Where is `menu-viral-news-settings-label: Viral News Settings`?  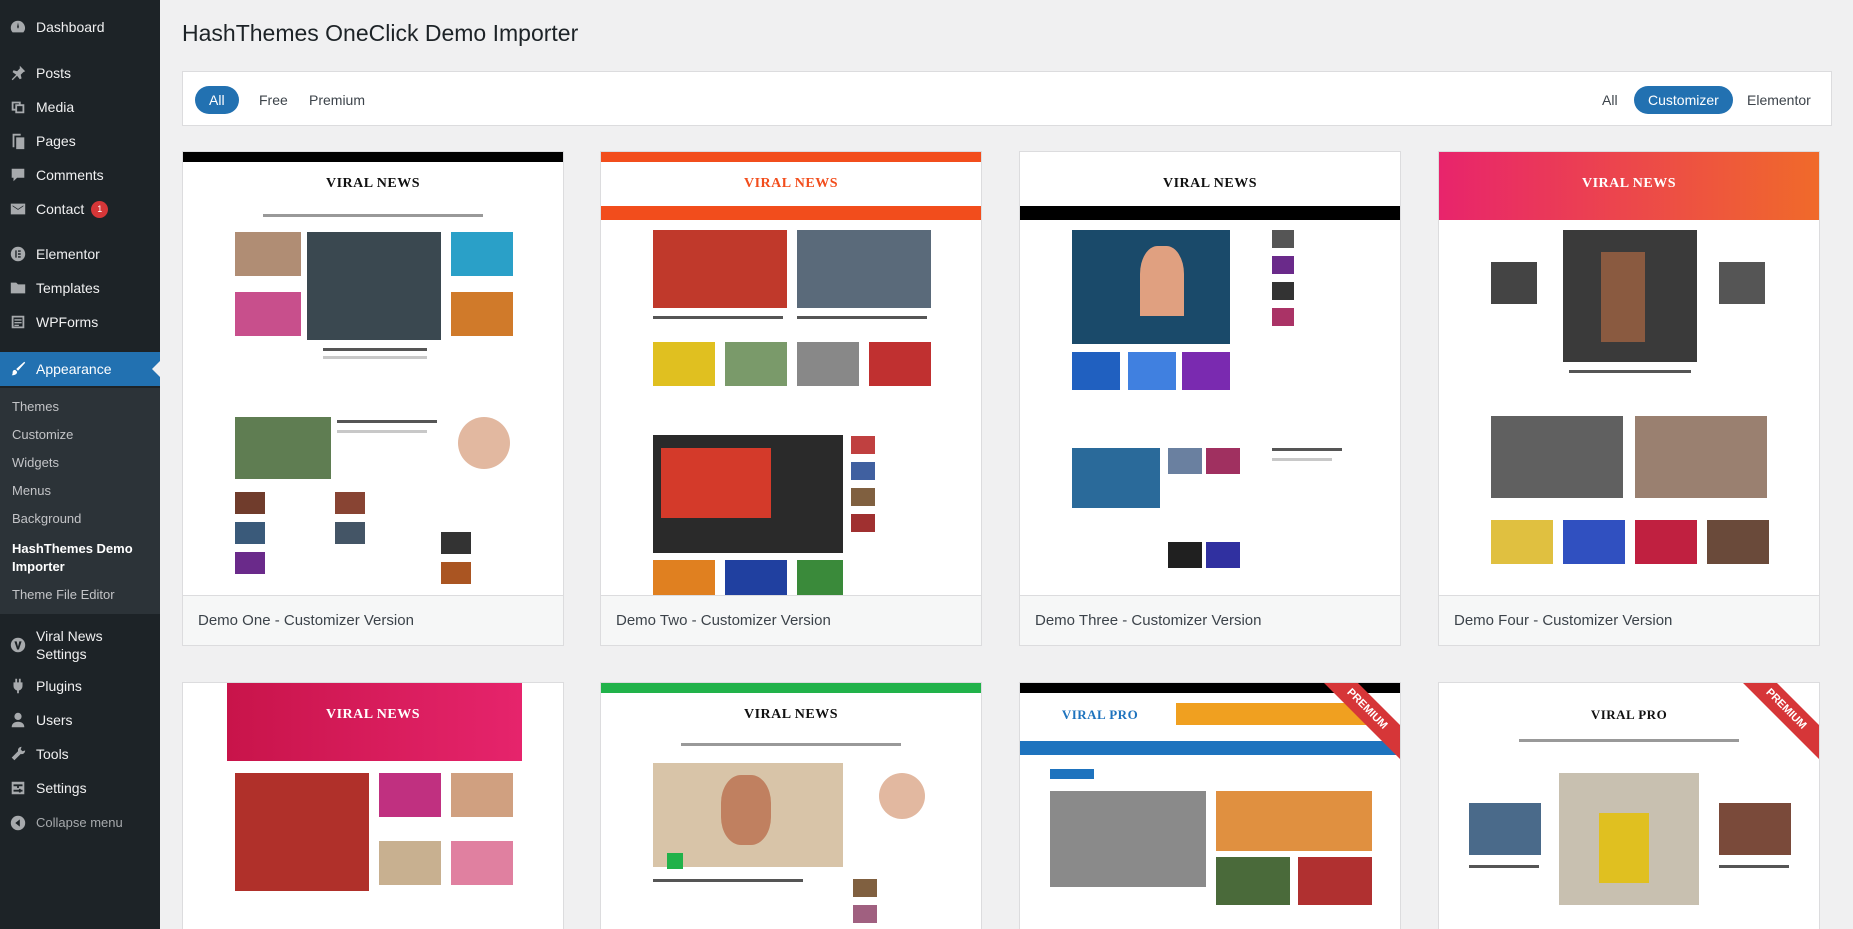 menu-viral-news-settings-label: Viral News Settings is located at coordinates (69, 645).